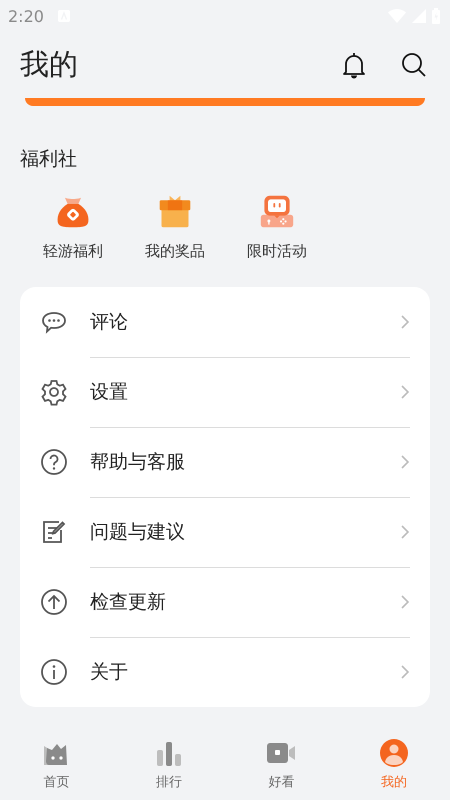 The width and height of the screenshot is (450, 800). I want to click on gift-icon, so click(175, 212).